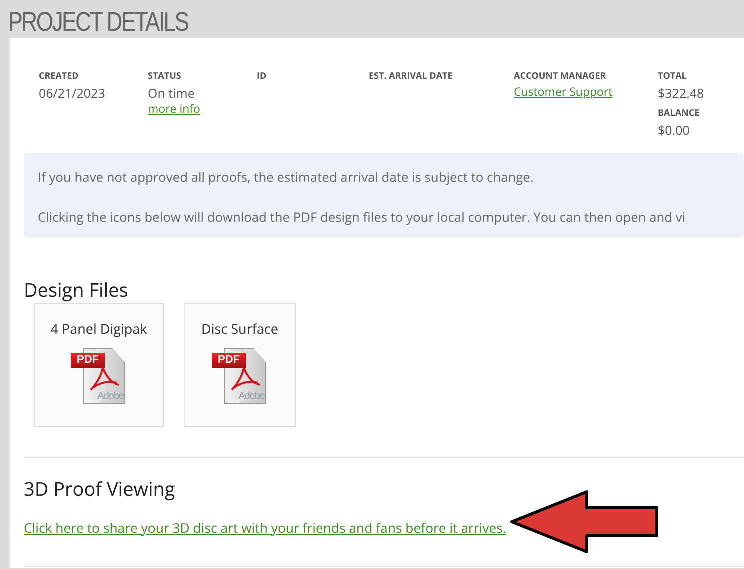 This screenshot has width=744, height=569. What do you see at coordinates (265, 528) in the screenshot?
I see `share-link: Click here to share your 3D disc art with your friends and fans before it arrives.` at bounding box center [265, 528].